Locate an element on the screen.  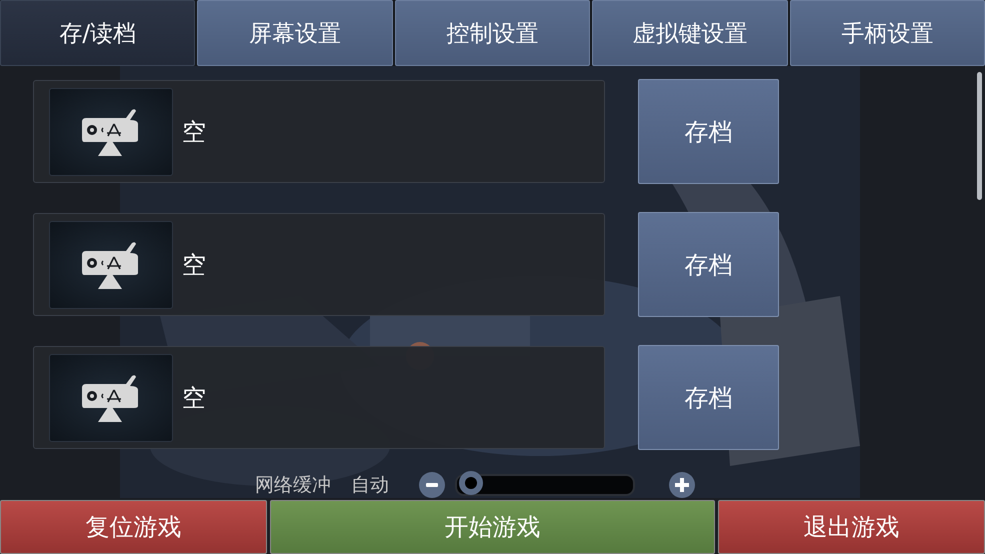
plus-icon is located at coordinates (682, 485).